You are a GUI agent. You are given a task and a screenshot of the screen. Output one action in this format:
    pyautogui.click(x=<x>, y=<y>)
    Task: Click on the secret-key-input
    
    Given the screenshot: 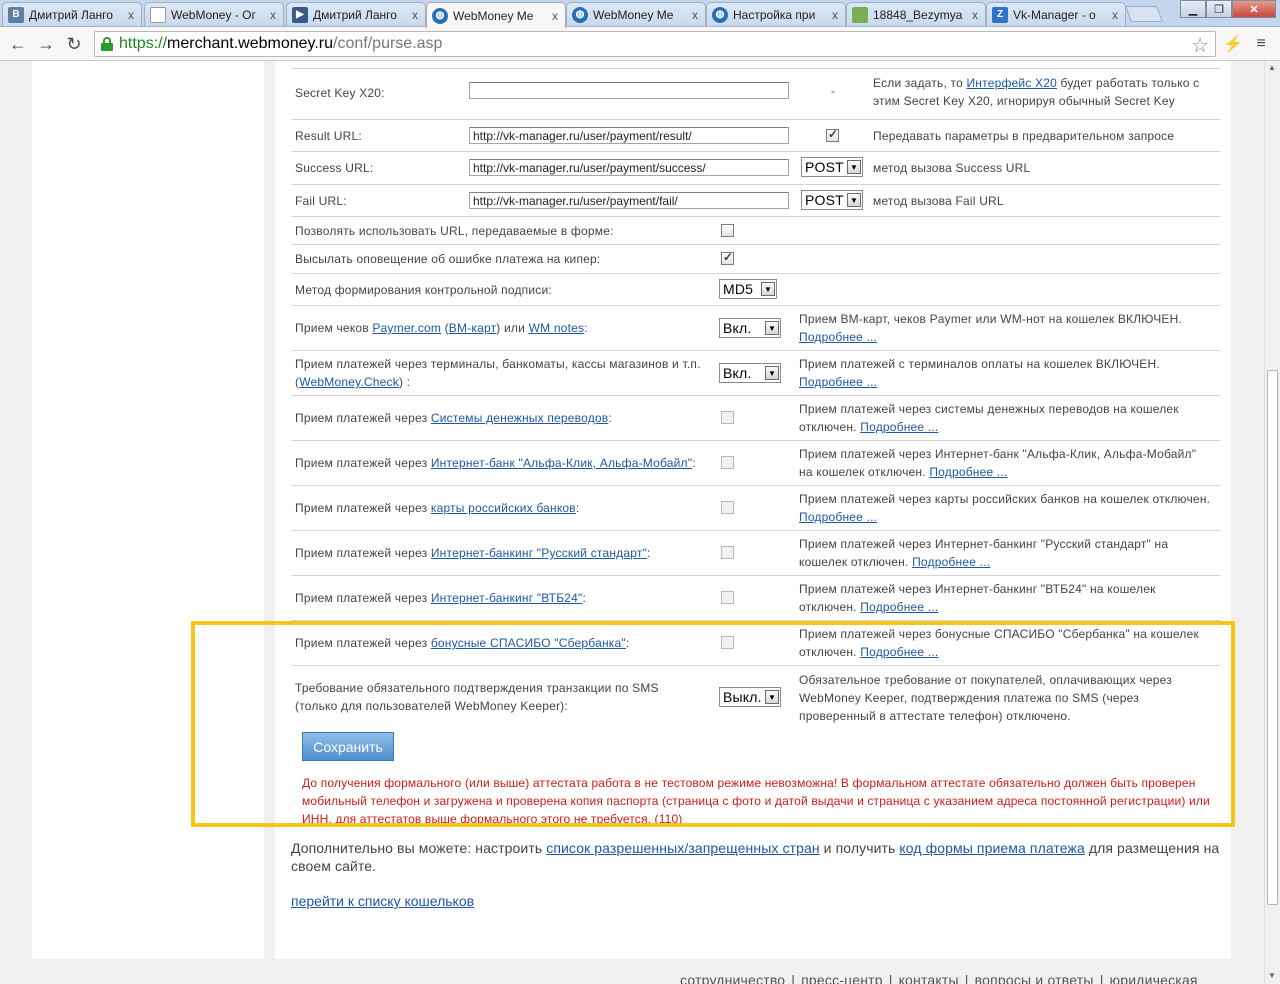 What is the action you would take?
    pyautogui.click(x=629, y=90)
    